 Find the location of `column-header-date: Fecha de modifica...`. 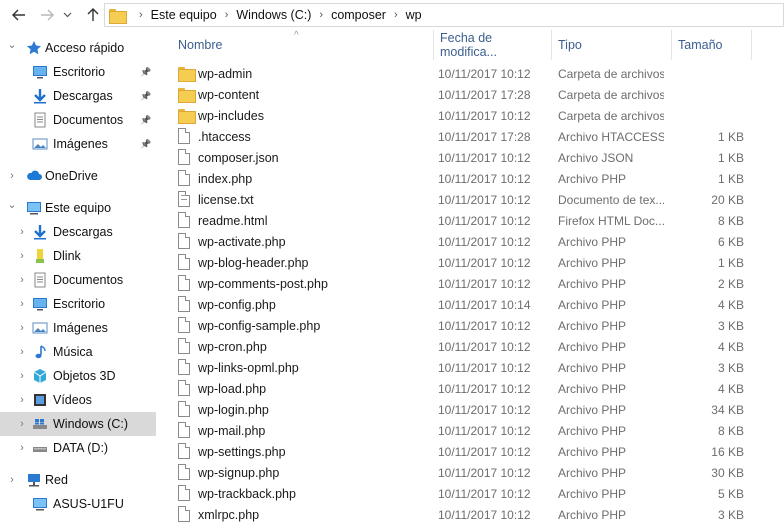

column-header-date: Fecha de modifica... is located at coordinates (493, 45).